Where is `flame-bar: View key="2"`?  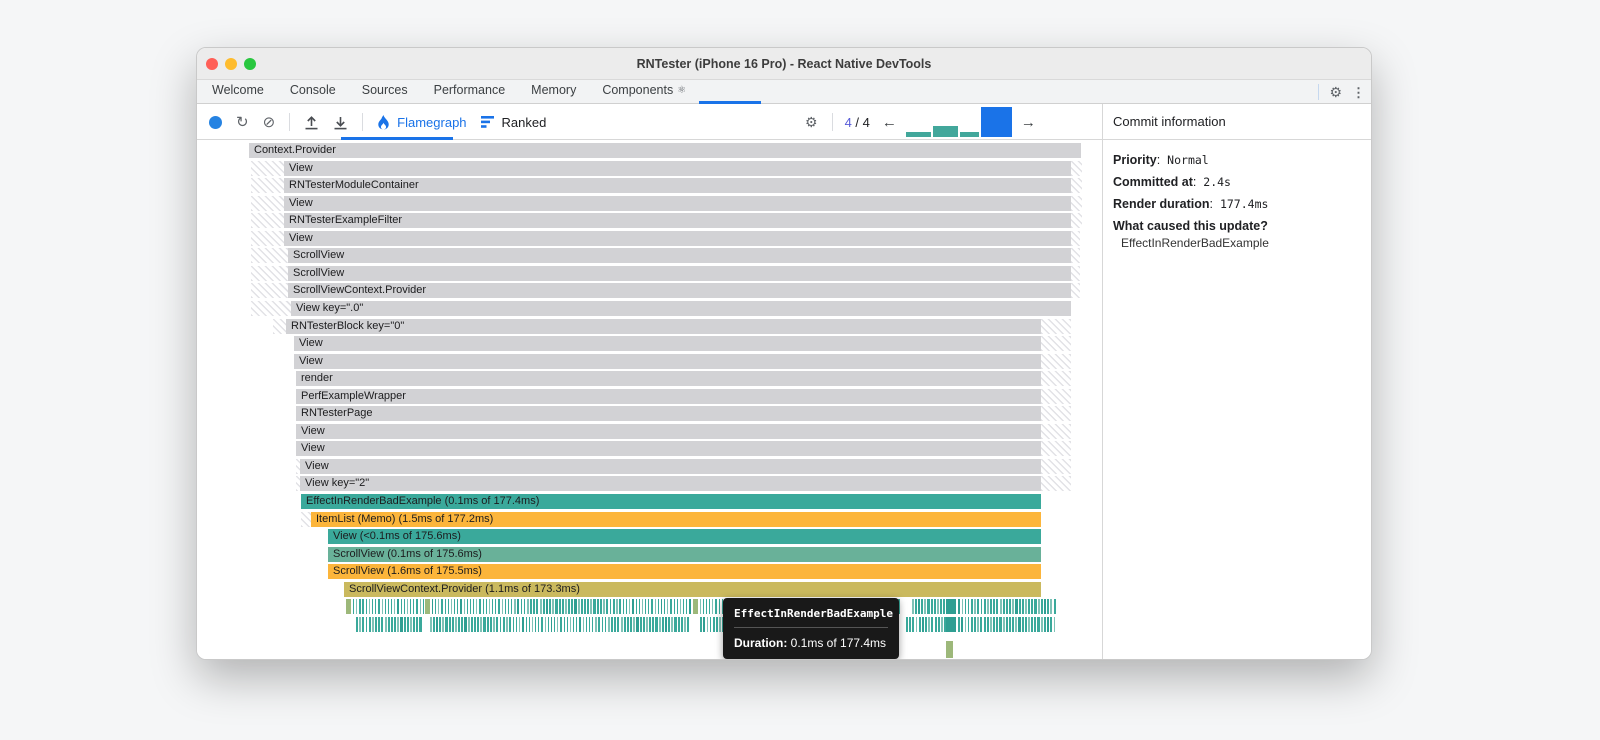
flame-bar: View key="2" is located at coordinates (670, 484).